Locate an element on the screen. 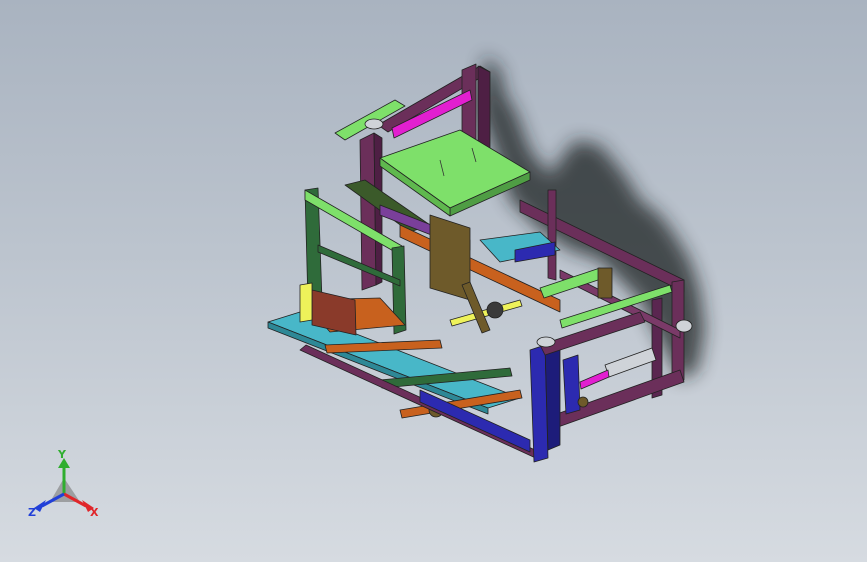 Image resolution: width=867 pixels, height=562 pixels. z-axis-label: Z is located at coordinates (32, 512).